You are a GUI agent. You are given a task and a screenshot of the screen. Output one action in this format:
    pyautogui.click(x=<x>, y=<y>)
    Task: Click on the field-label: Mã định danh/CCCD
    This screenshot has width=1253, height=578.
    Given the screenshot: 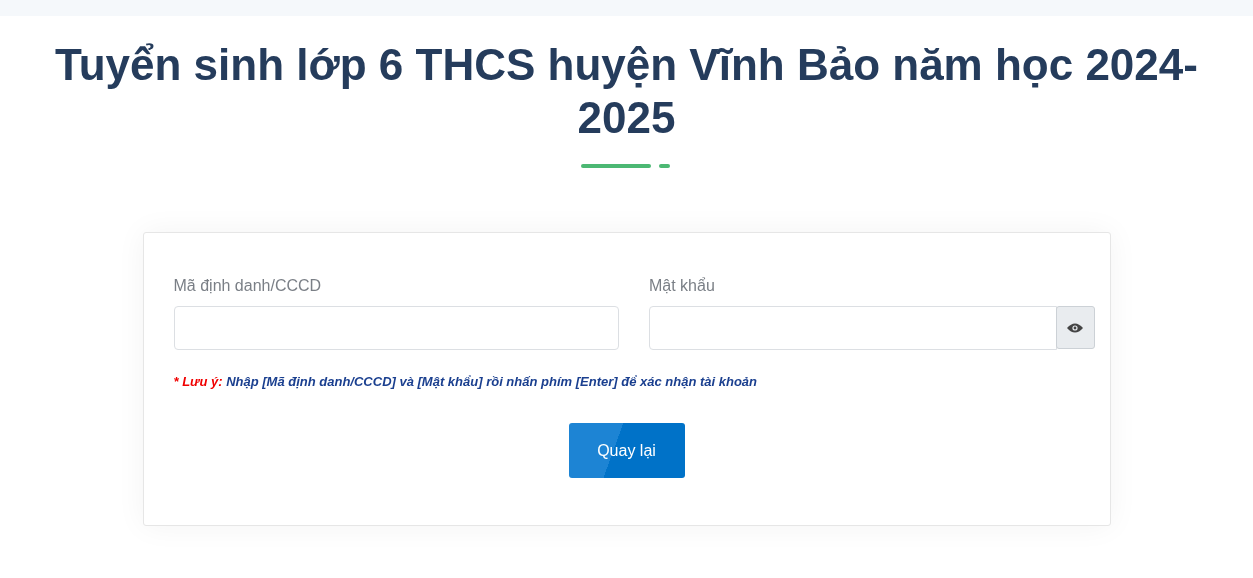 What is the action you would take?
    pyautogui.click(x=248, y=286)
    